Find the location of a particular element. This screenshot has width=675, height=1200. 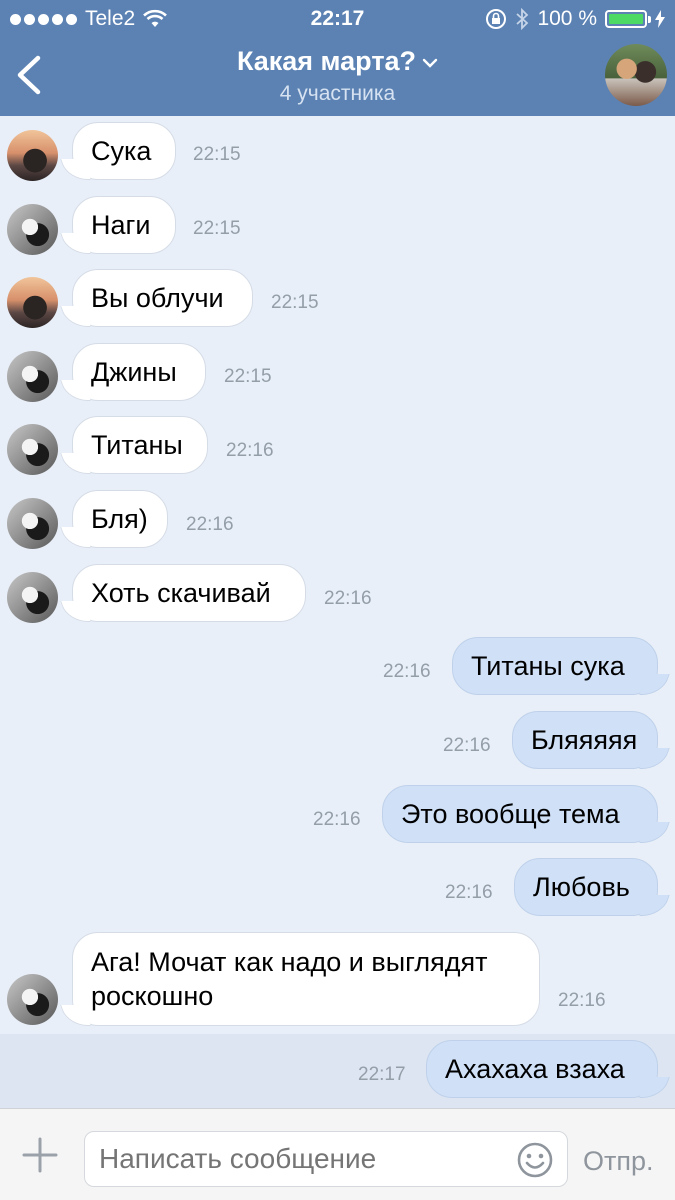

message-text: Вы облучи is located at coordinates (157, 298).